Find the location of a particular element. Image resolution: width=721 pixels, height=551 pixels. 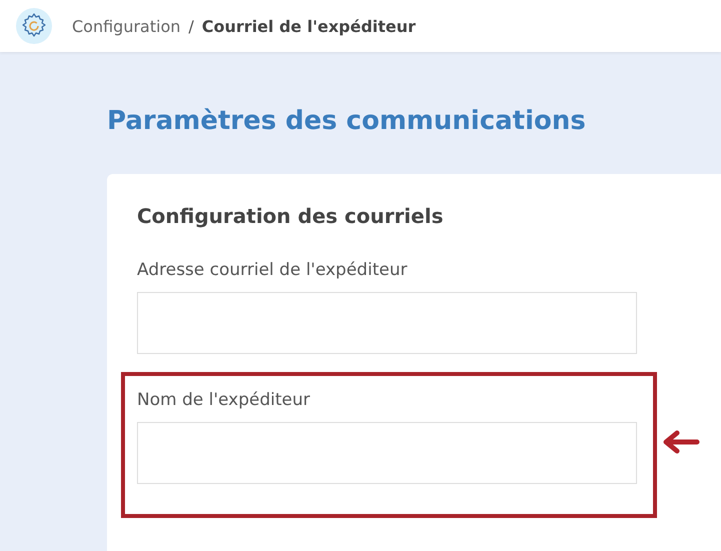

field-label: Adresse courriel de l'expéditeur is located at coordinates (272, 270).